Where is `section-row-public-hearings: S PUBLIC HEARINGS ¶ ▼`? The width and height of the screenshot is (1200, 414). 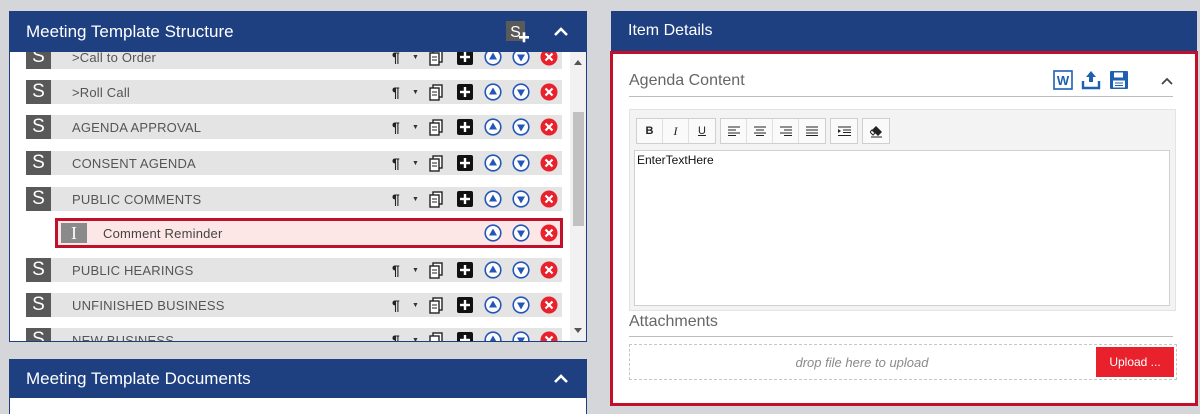 section-row-public-hearings: S PUBLIC HEARINGS ¶ ▼ is located at coordinates (294, 270).